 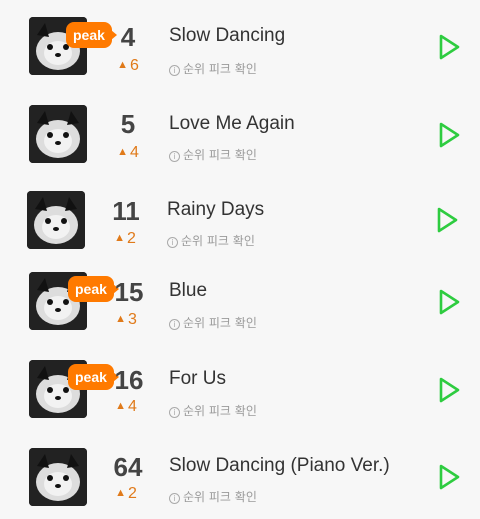 What do you see at coordinates (188, 291) in the screenshot?
I see `track-title: Blue` at bounding box center [188, 291].